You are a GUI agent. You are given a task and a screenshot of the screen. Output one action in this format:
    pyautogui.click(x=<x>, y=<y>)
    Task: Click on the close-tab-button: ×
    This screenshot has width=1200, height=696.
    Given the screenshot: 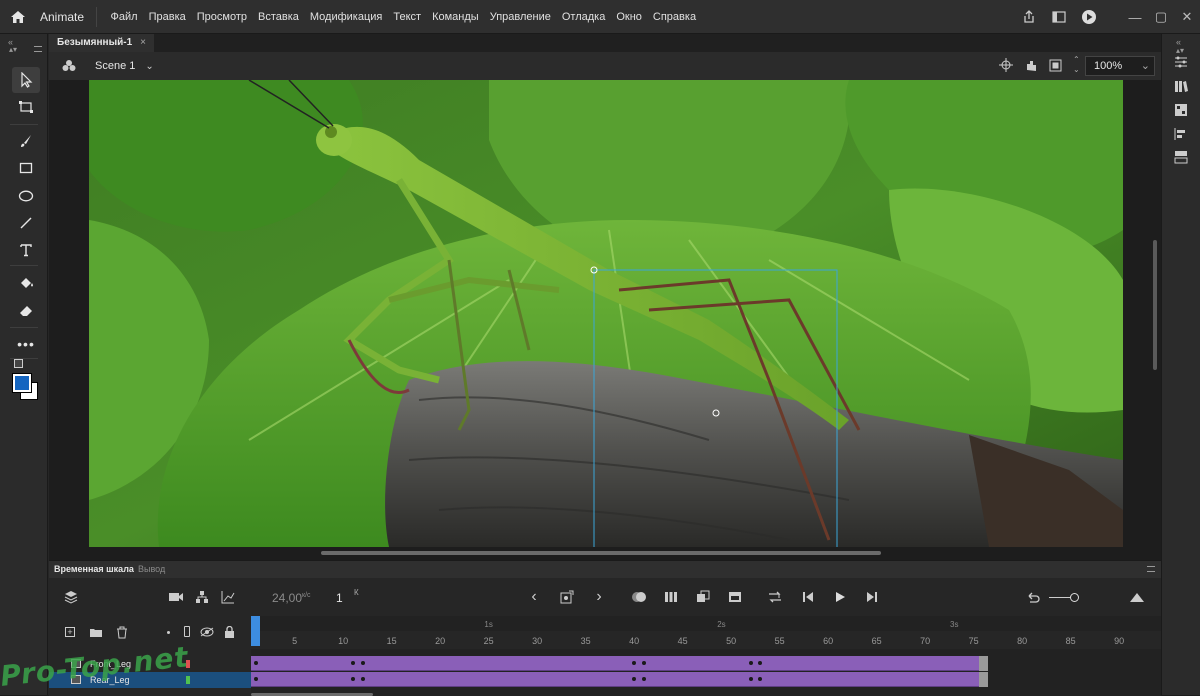 What is the action you would take?
    pyautogui.click(x=143, y=43)
    